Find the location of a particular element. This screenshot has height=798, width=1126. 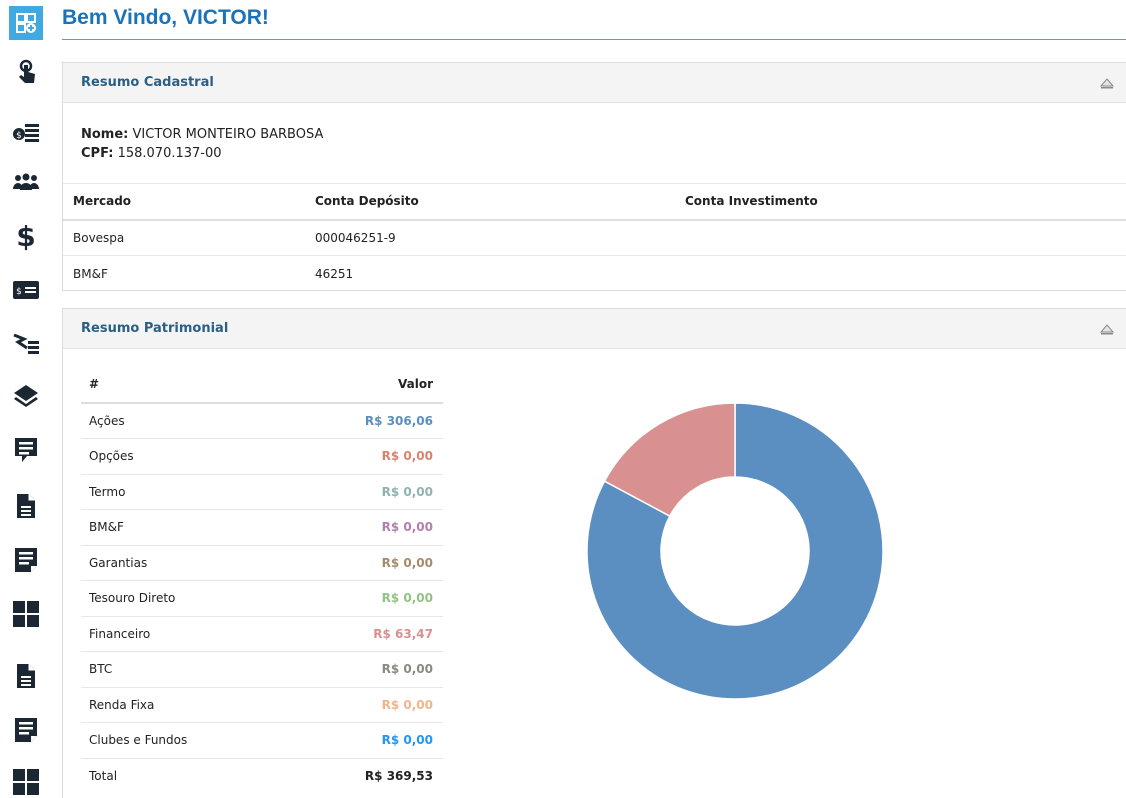

page-title: Bem Vindo, VICTOR! is located at coordinates (165, 17).